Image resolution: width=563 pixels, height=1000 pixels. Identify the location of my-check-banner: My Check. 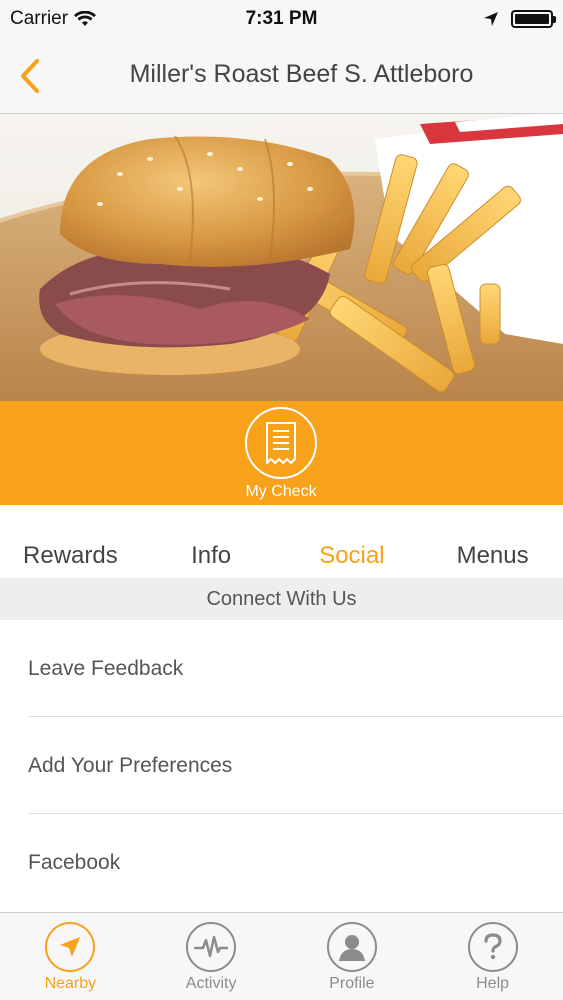
(281, 453).